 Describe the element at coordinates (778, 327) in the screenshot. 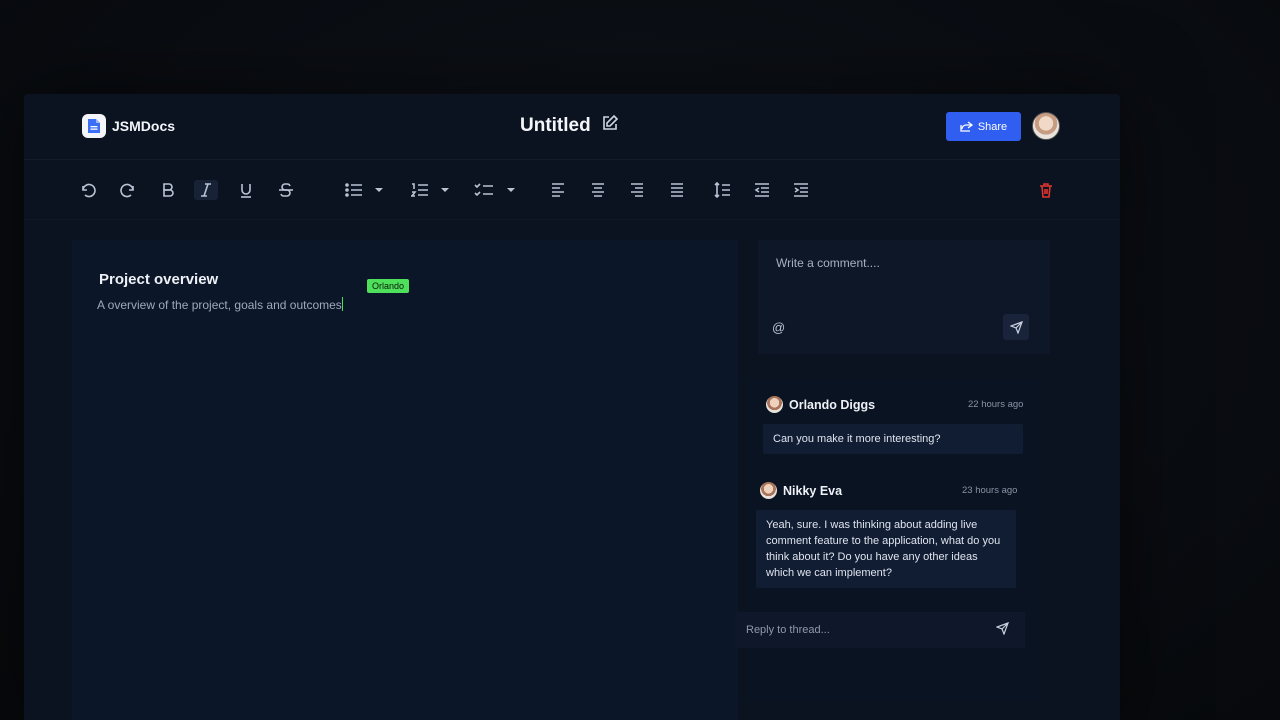

I see `mention-icon: @` at that location.